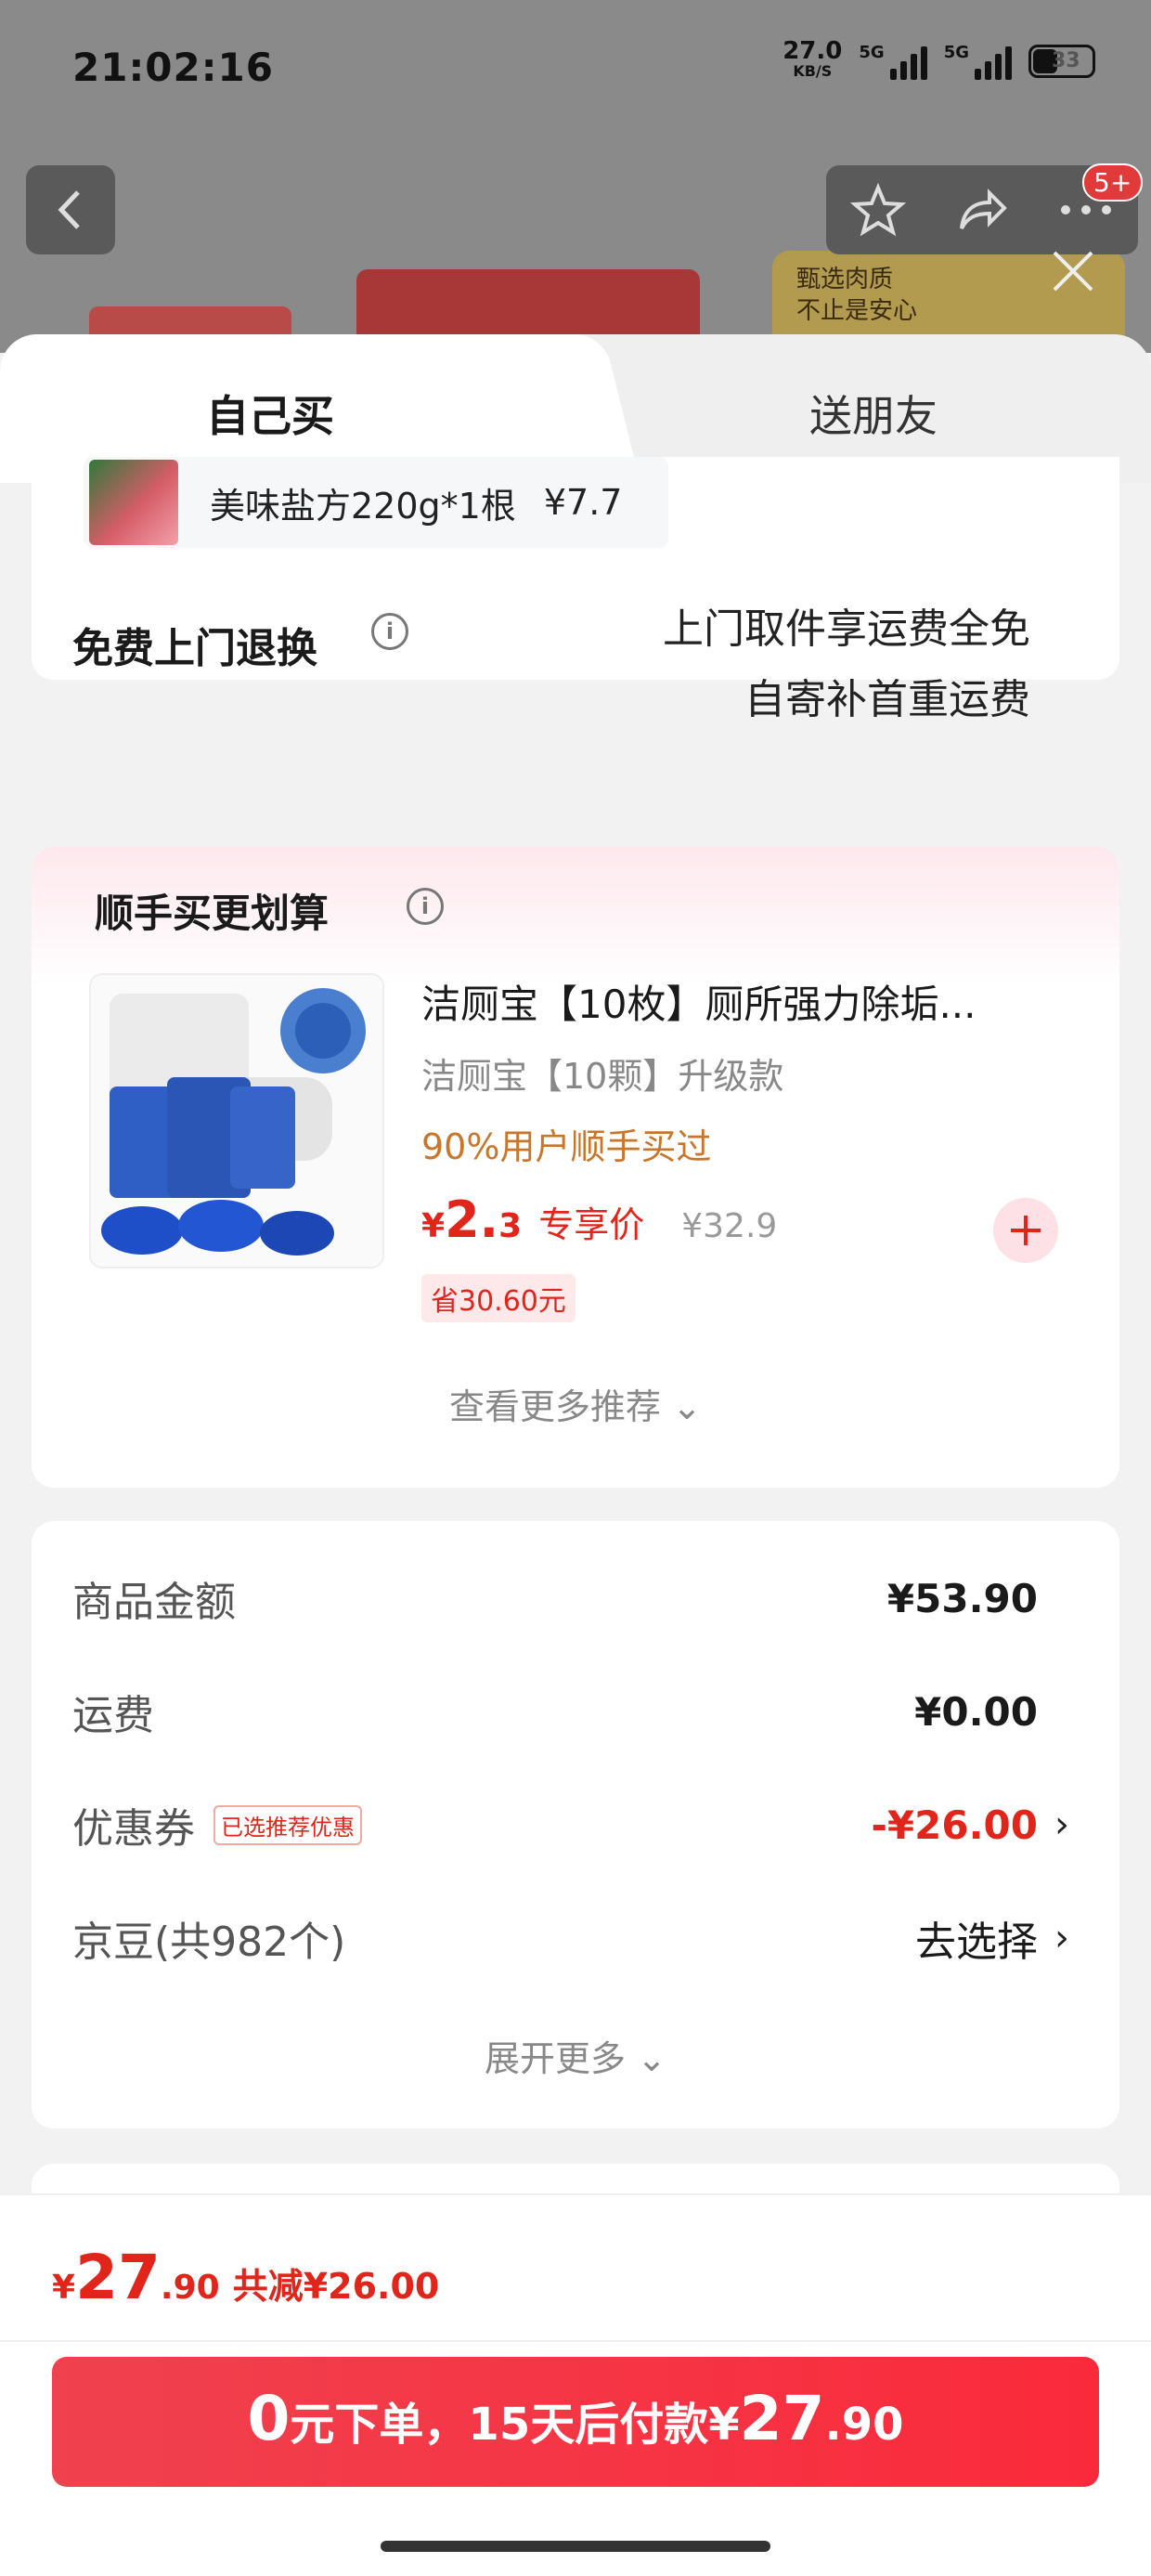  What do you see at coordinates (1086, 210) in the screenshot?
I see `more-icon` at bounding box center [1086, 210].